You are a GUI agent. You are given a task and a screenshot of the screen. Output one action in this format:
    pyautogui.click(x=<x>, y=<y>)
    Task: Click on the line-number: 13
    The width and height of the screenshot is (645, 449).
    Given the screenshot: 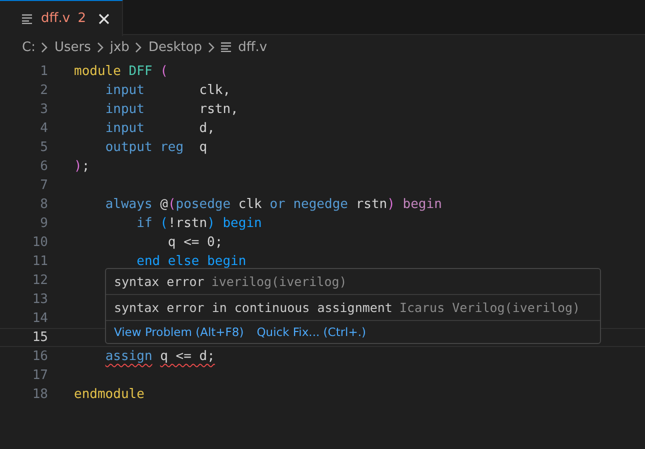 What is the action you would take?
    pyautogui.click(x=39, y=299)
    